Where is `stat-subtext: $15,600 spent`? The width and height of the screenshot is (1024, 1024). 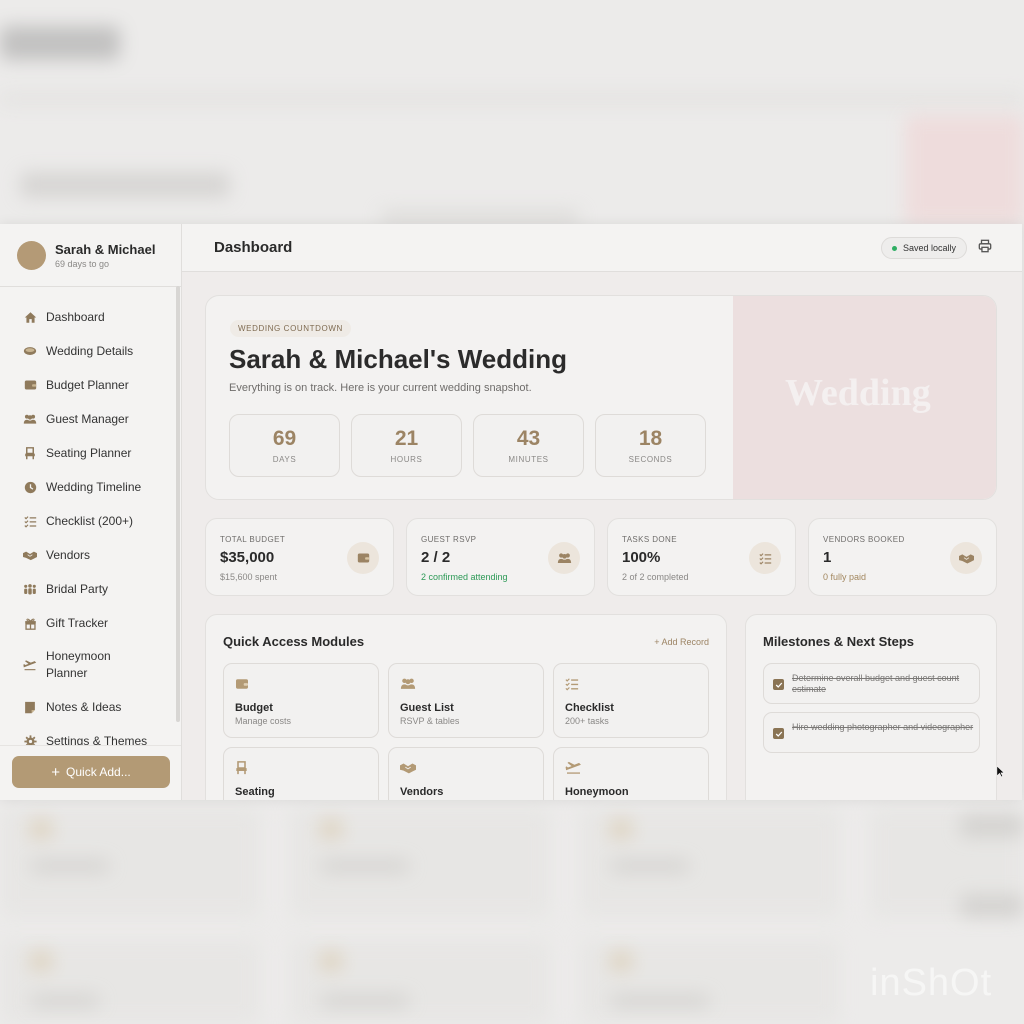 stat-subtext: $15,600 spent is located at coordinates (249, 577).